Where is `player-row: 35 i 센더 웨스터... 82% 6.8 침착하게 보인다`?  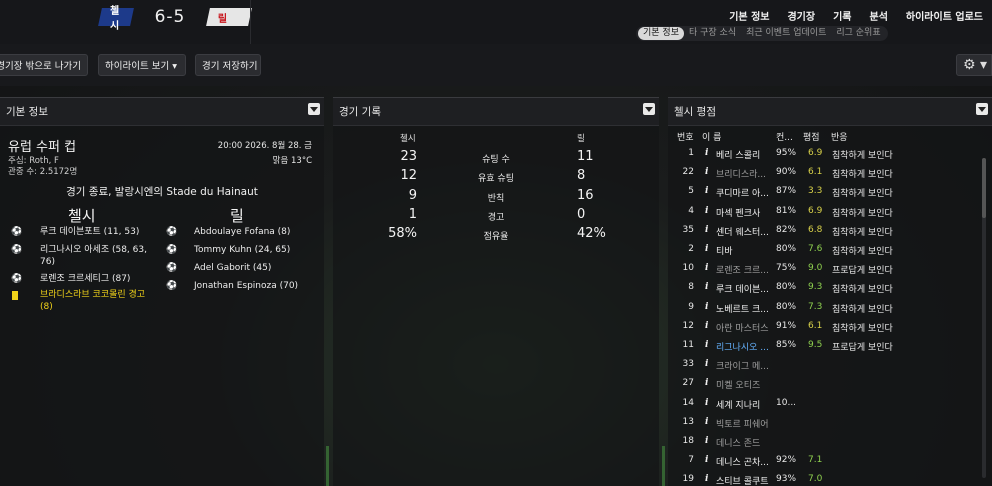
player-row: 35 i 센더 웨스터... 82% 6.8 침착하게 보인다 is located at coordinates (823, 232).